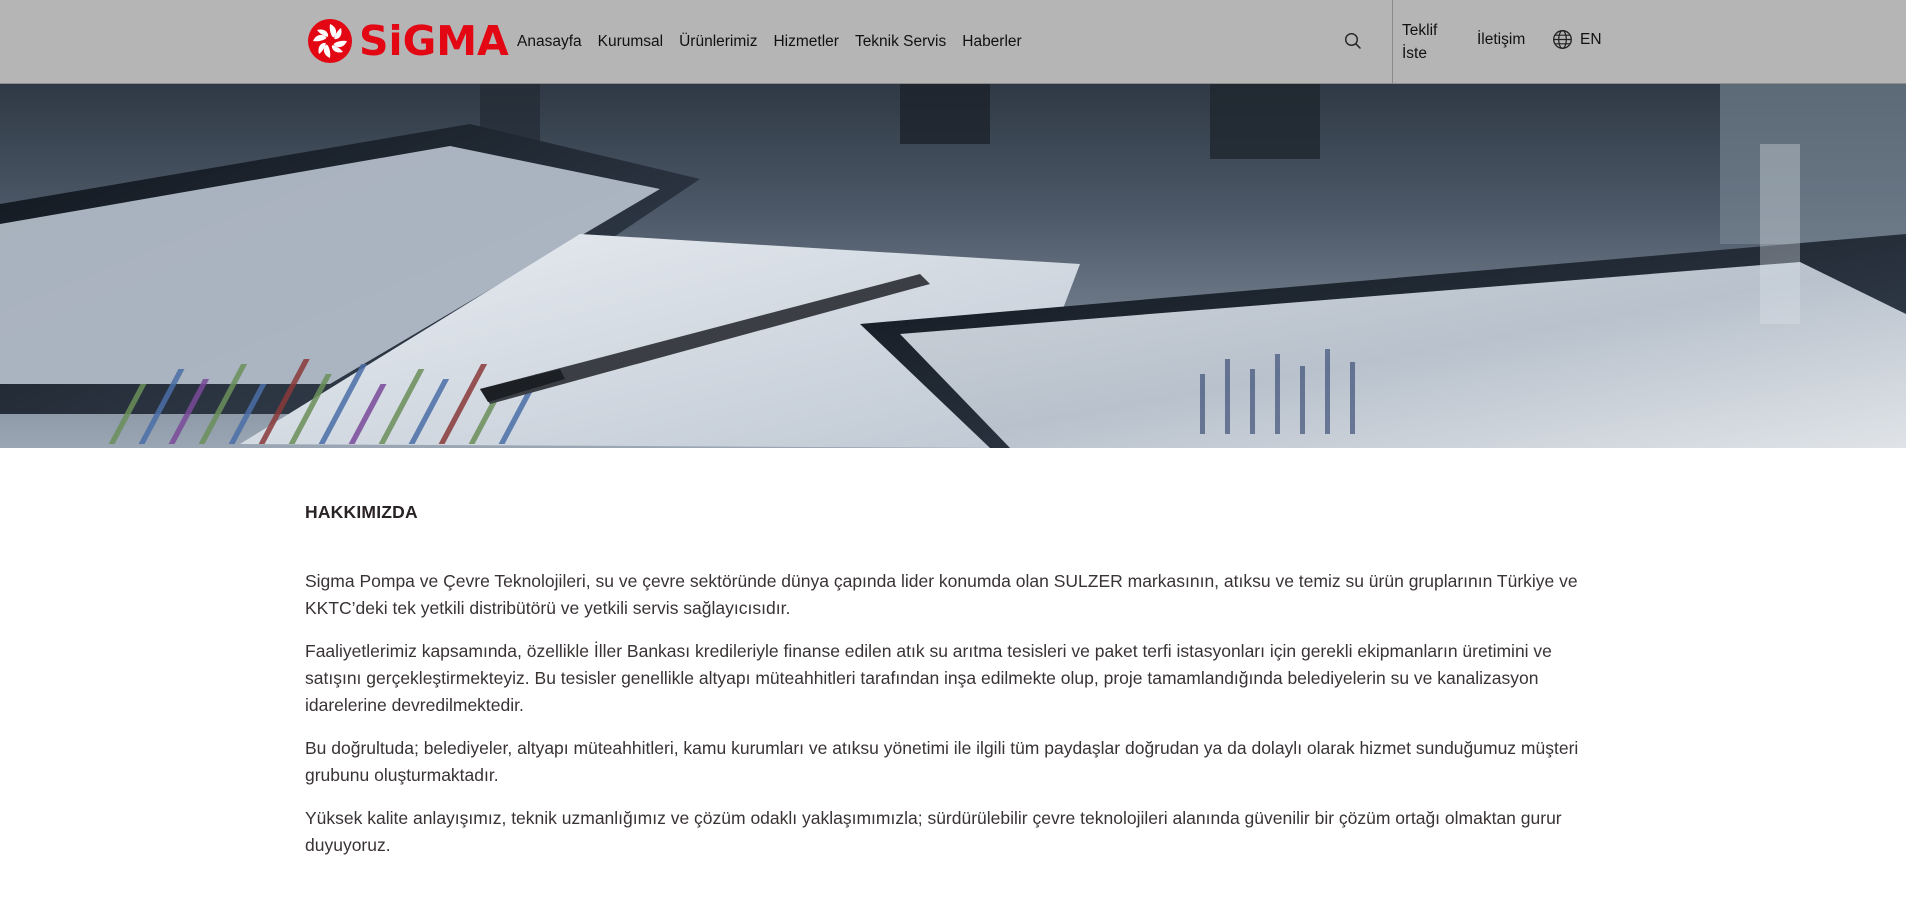 Image resolution: width=1906 pixels, height=919 pixels. I want to click on logo-text: SiGMA, so click(434, 40).